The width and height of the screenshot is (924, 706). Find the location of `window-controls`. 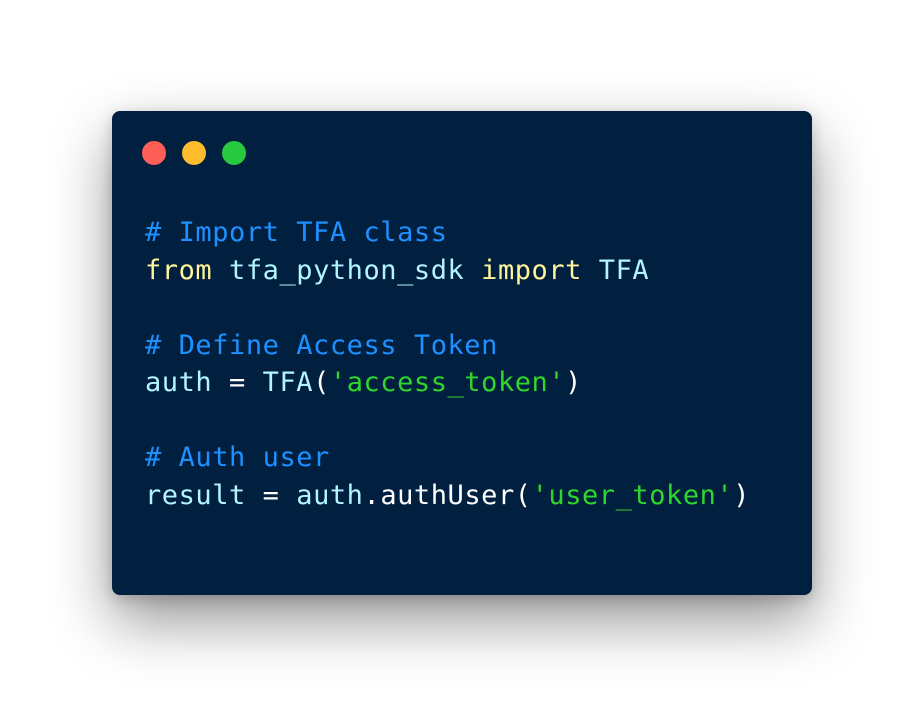

window-controls is located at coordinates (194, 153).